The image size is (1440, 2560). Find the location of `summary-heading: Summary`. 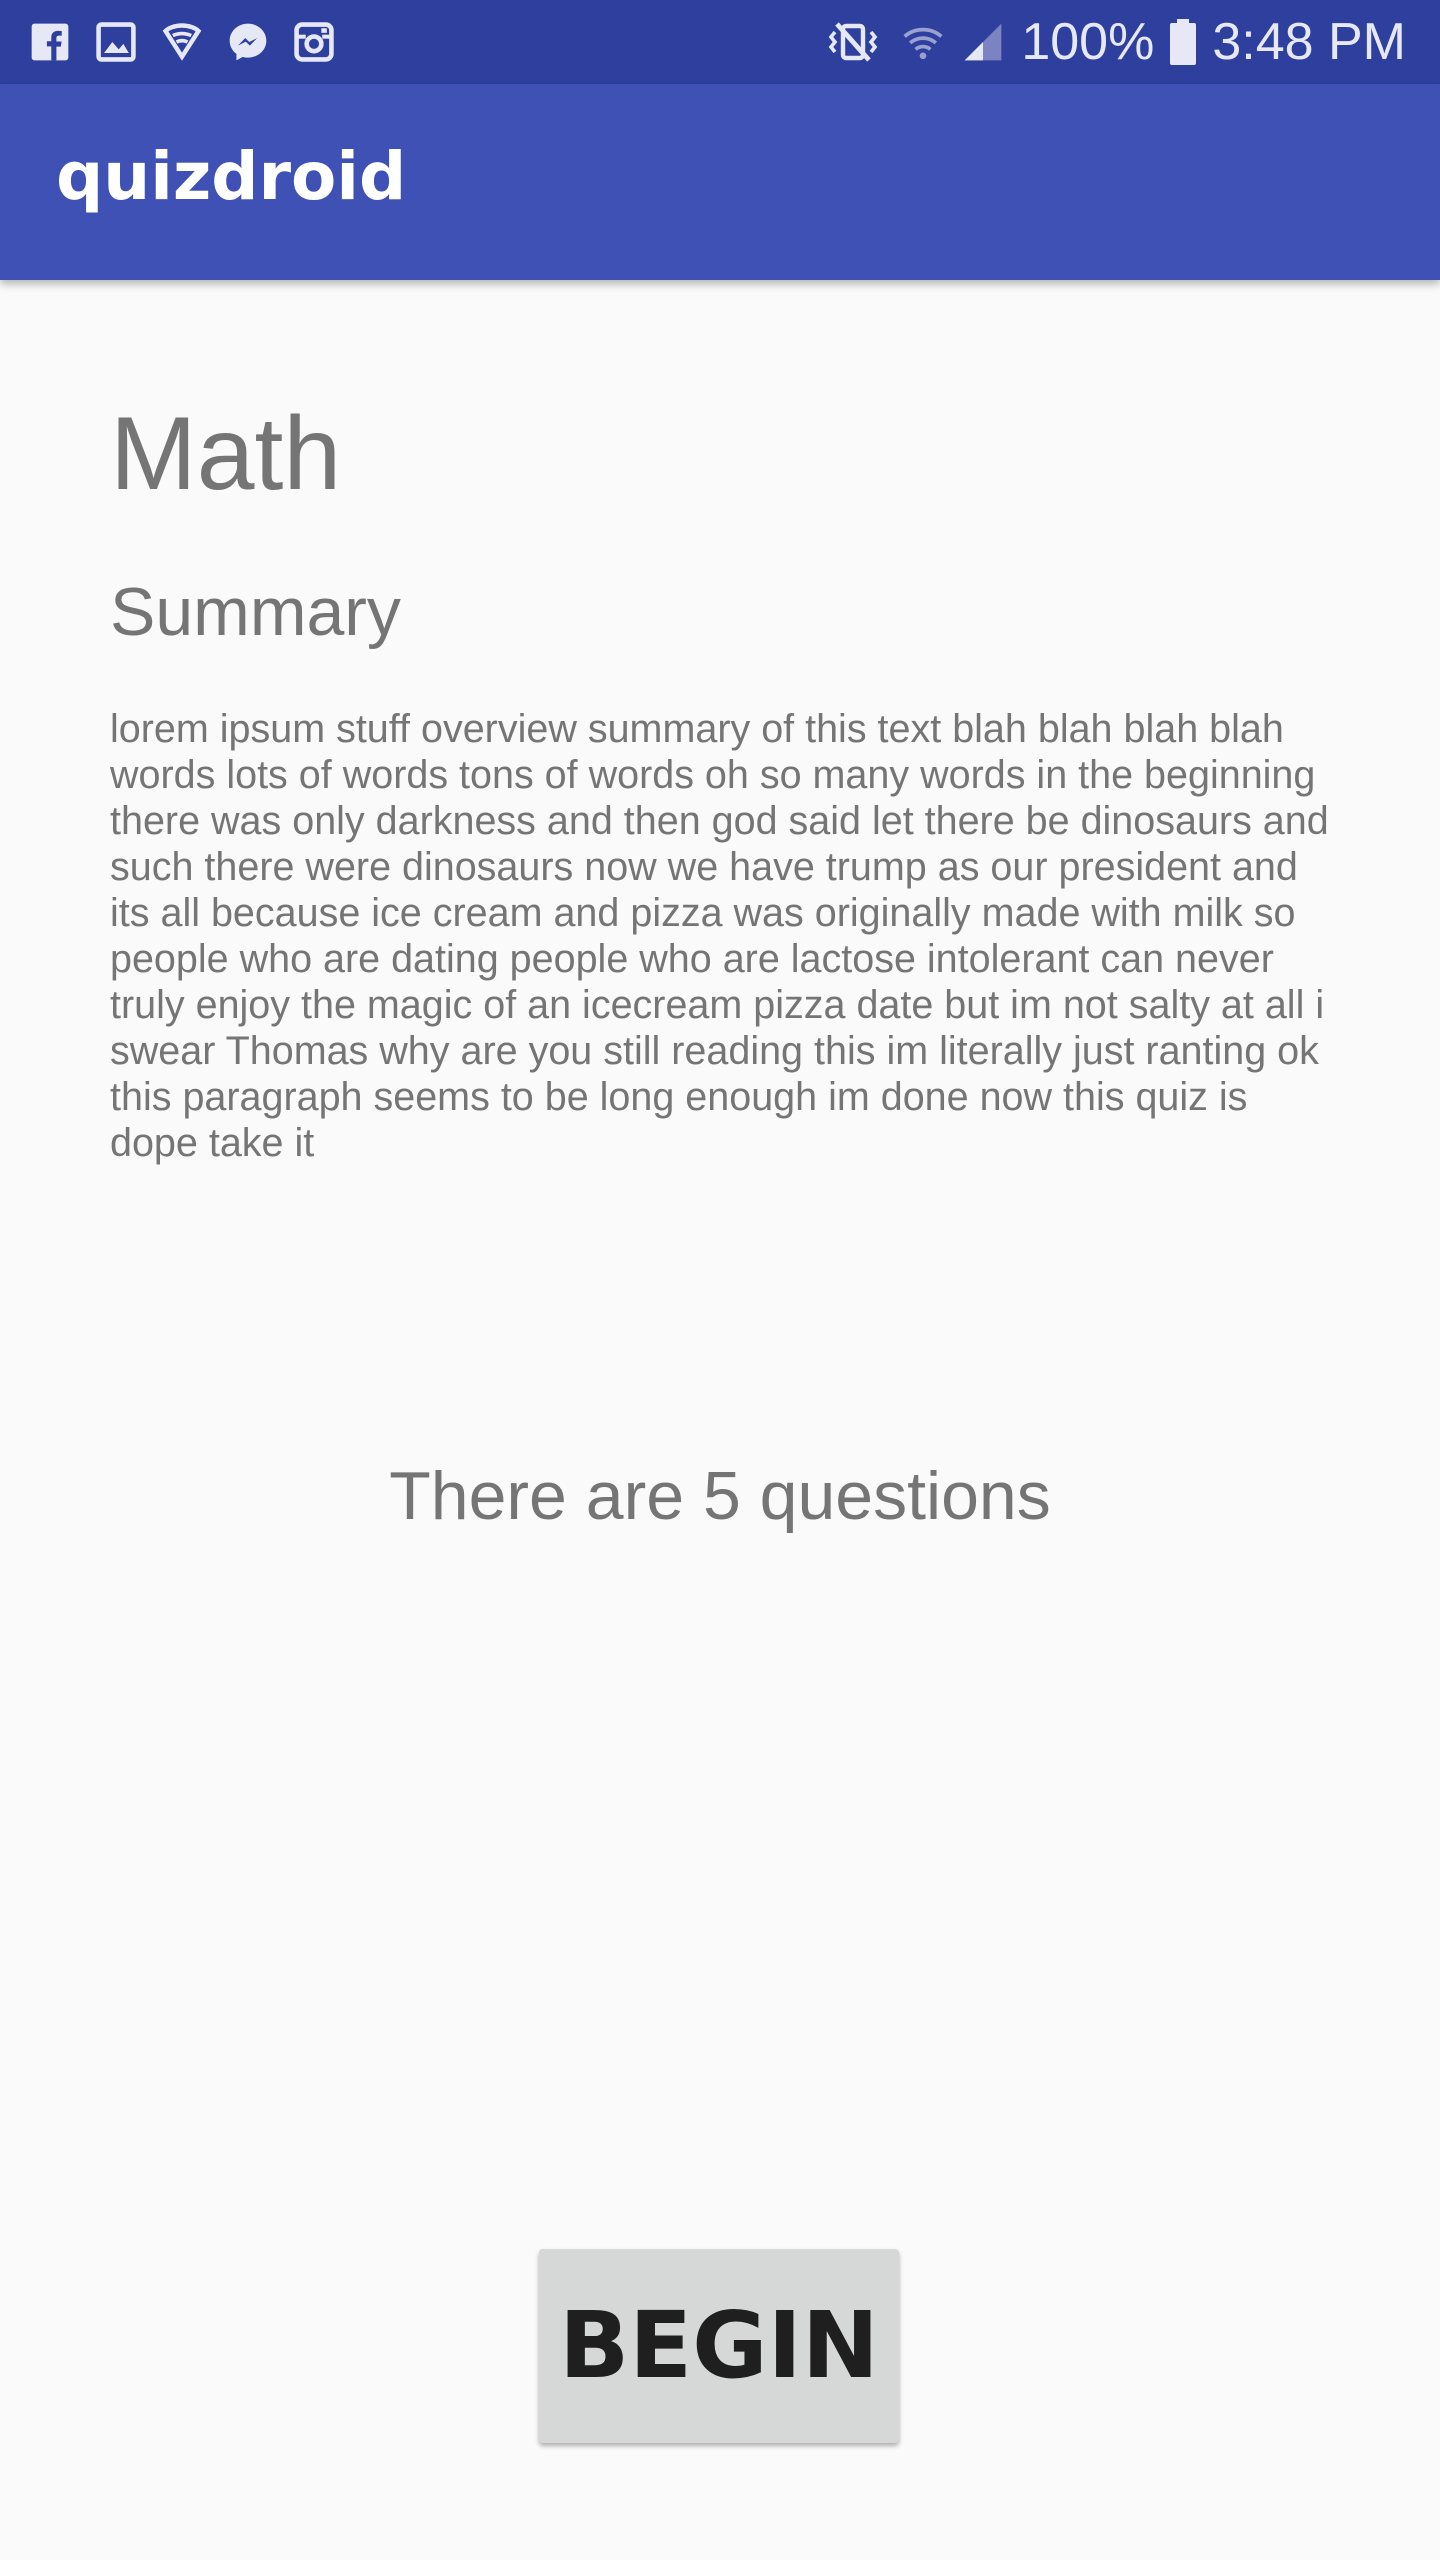

summary-heading: Summary is located at coordinates (255, 612).